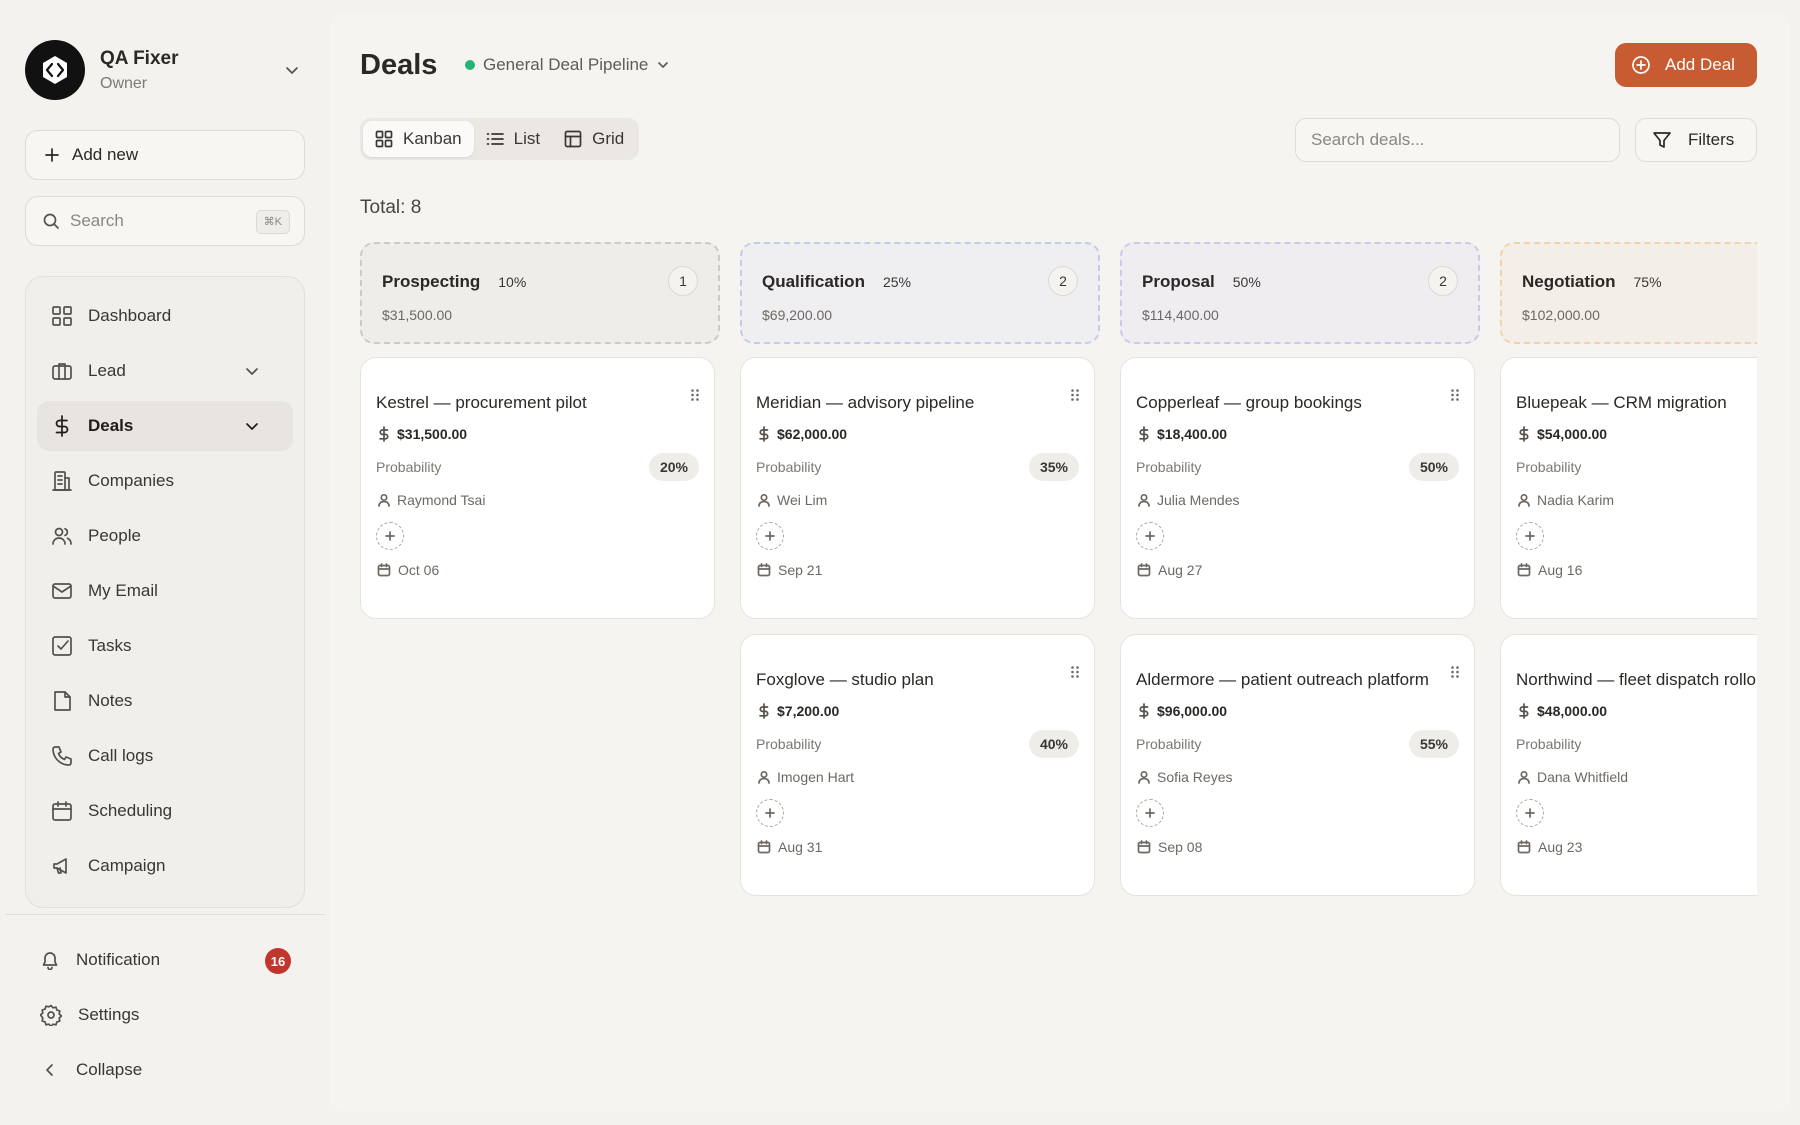 This screenshot has height=1125, width=1800. Describe the element at coordinates (1686, 65) in the screenshot. I see `add-deal-button: Add Deal` at that location.